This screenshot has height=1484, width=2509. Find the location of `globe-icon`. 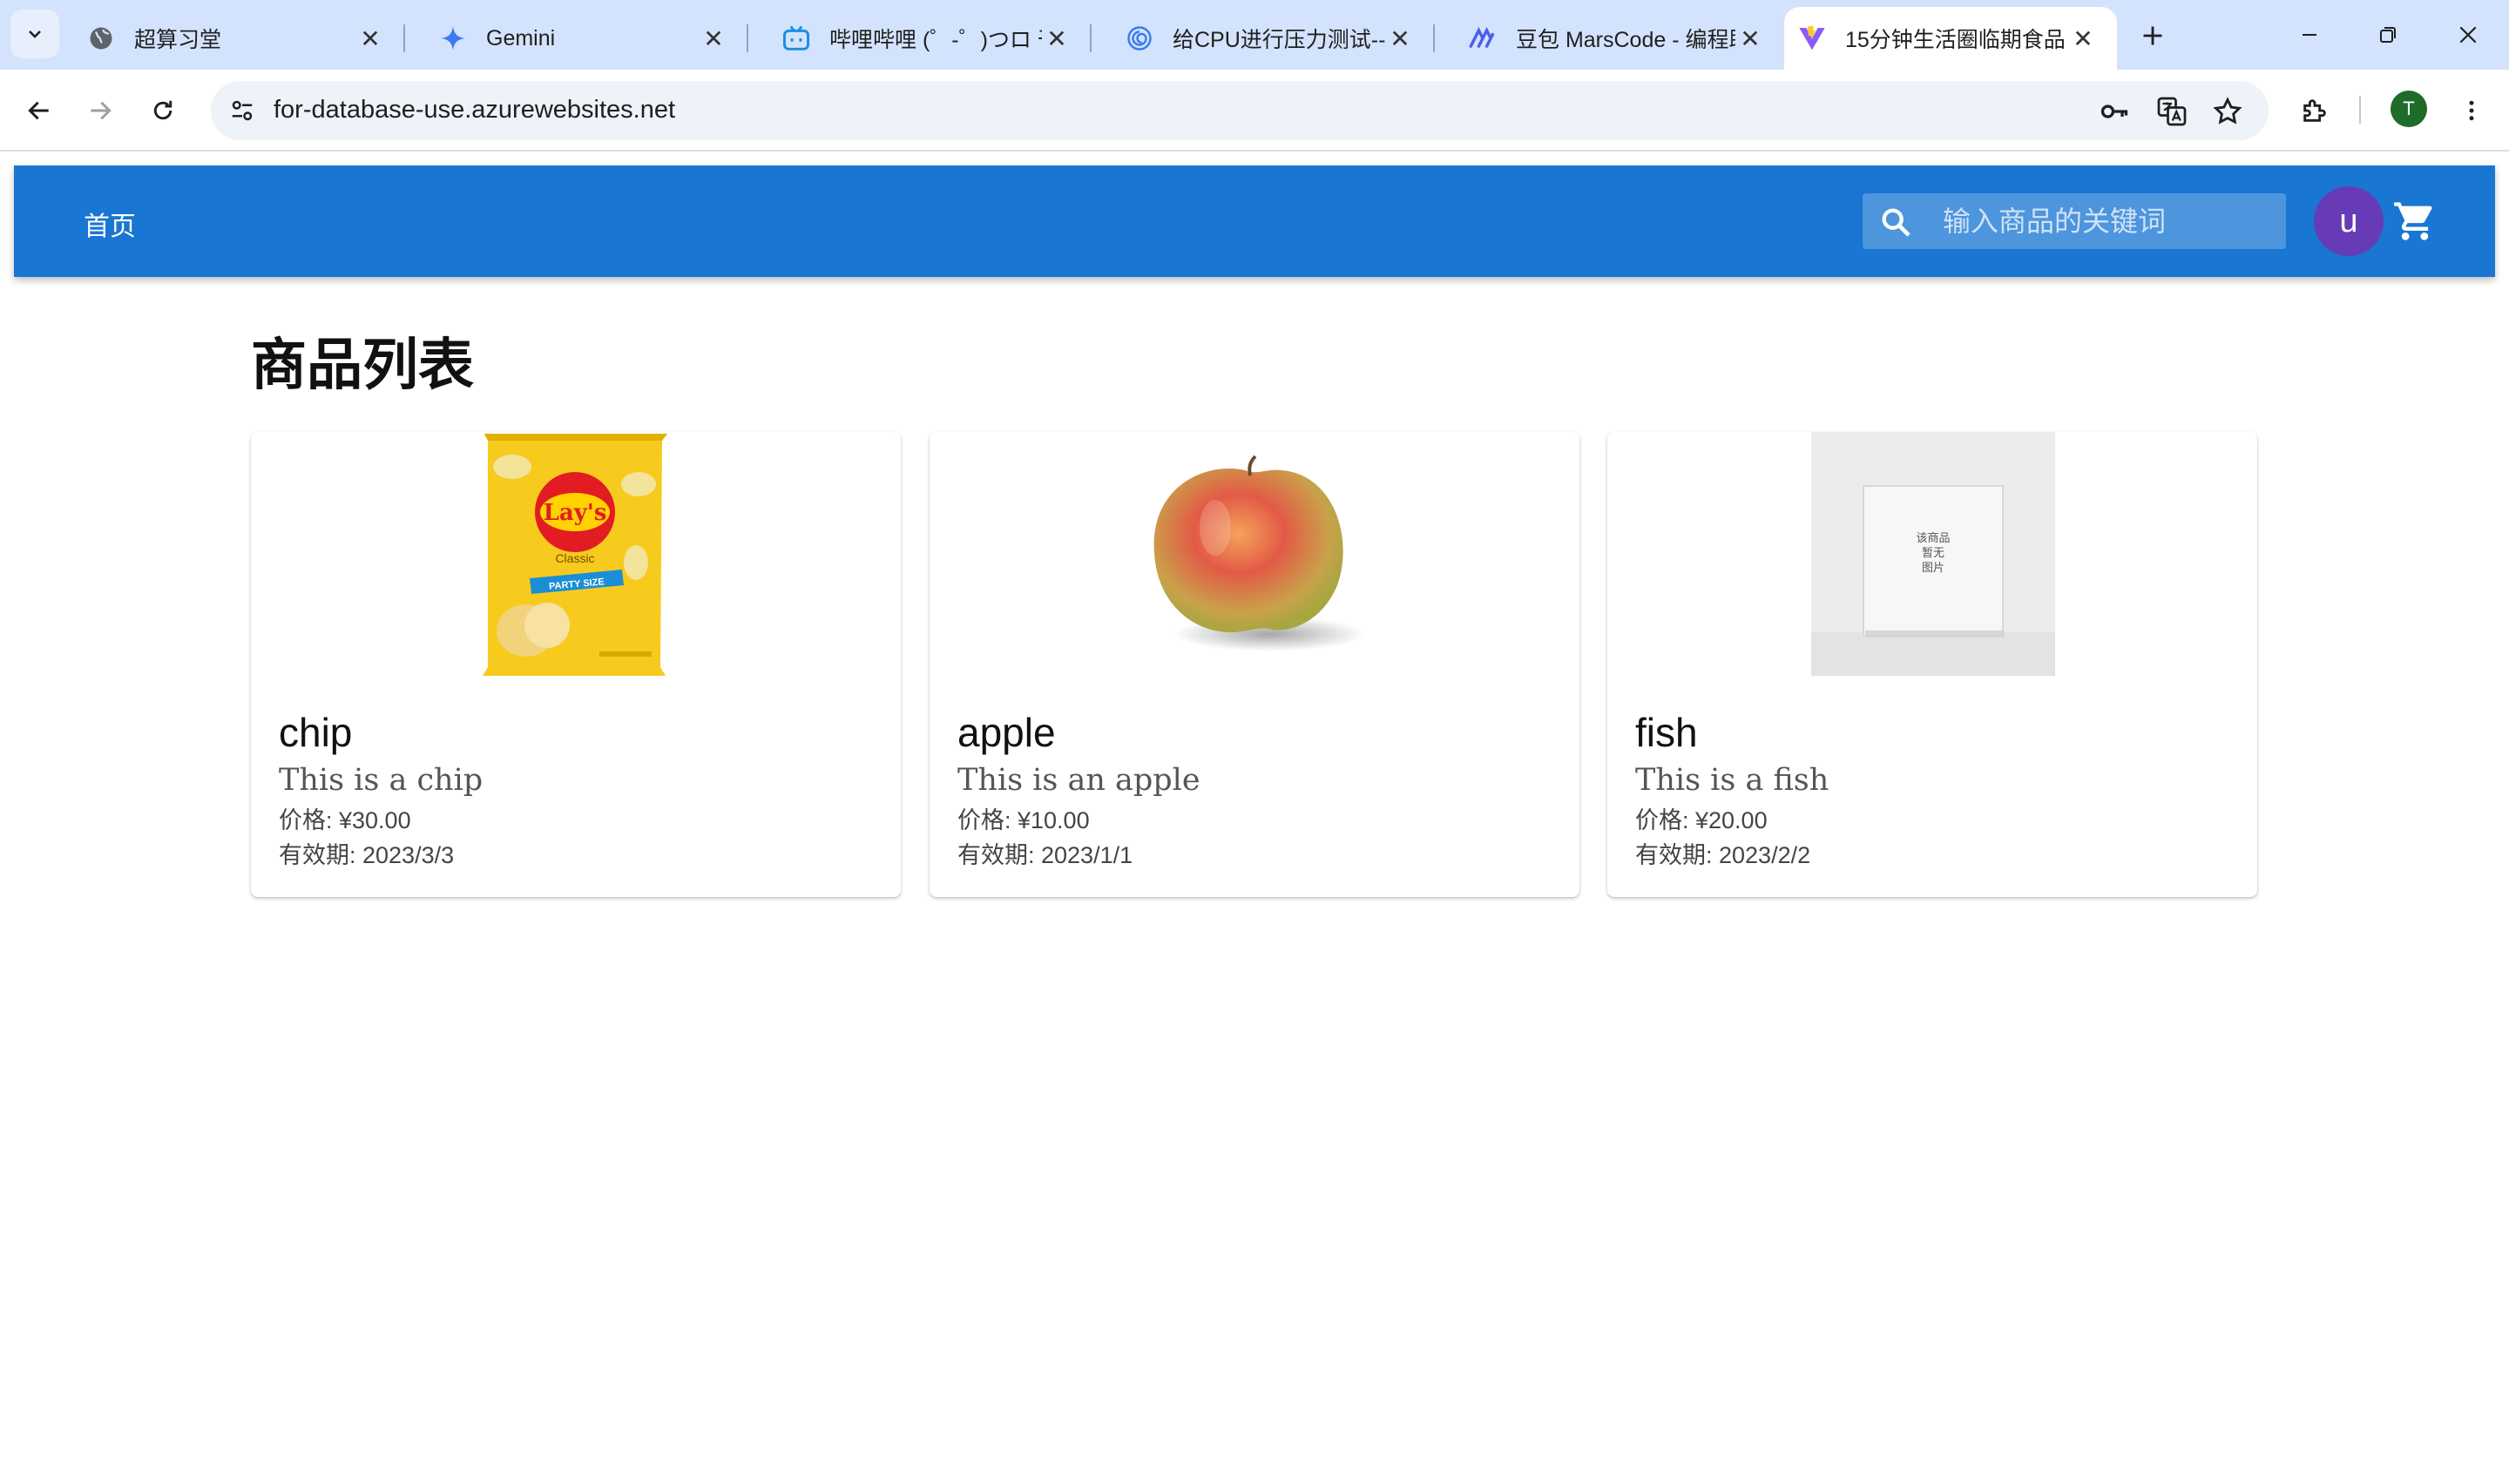

globe-icon is located at coordinates (101, 38).